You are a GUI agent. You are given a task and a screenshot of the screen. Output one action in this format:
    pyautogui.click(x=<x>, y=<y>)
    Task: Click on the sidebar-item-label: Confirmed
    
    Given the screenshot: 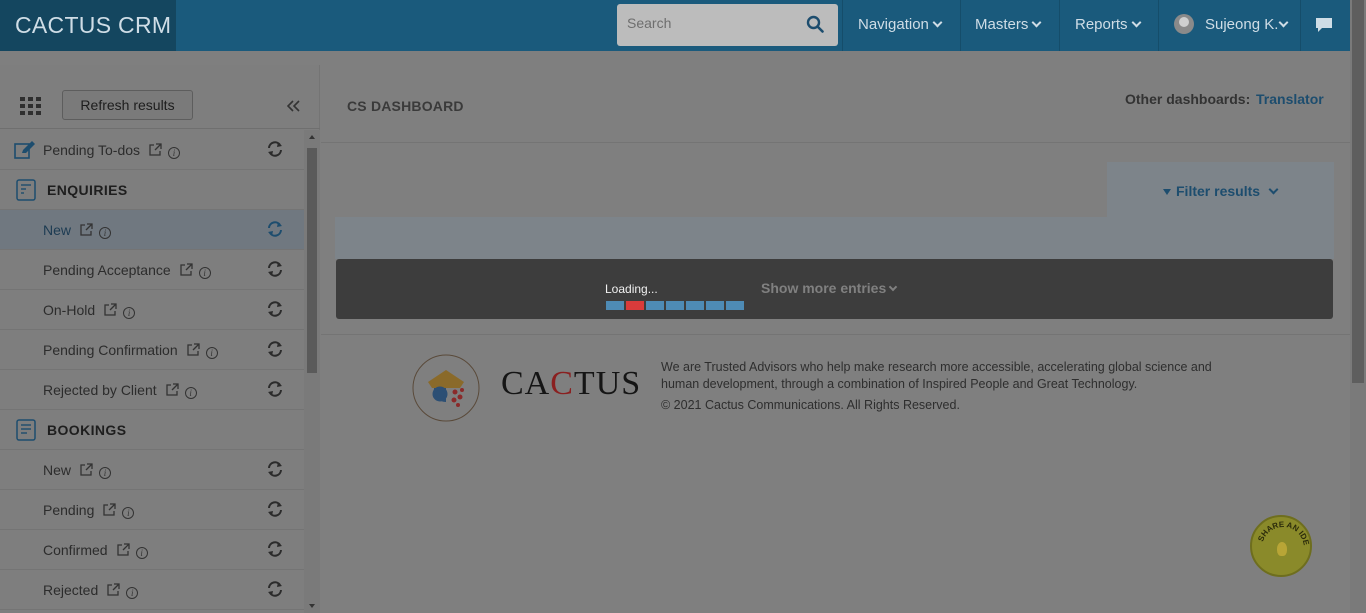 What is the action you would take?
    pyautogui.click(x=75, y=550)
    